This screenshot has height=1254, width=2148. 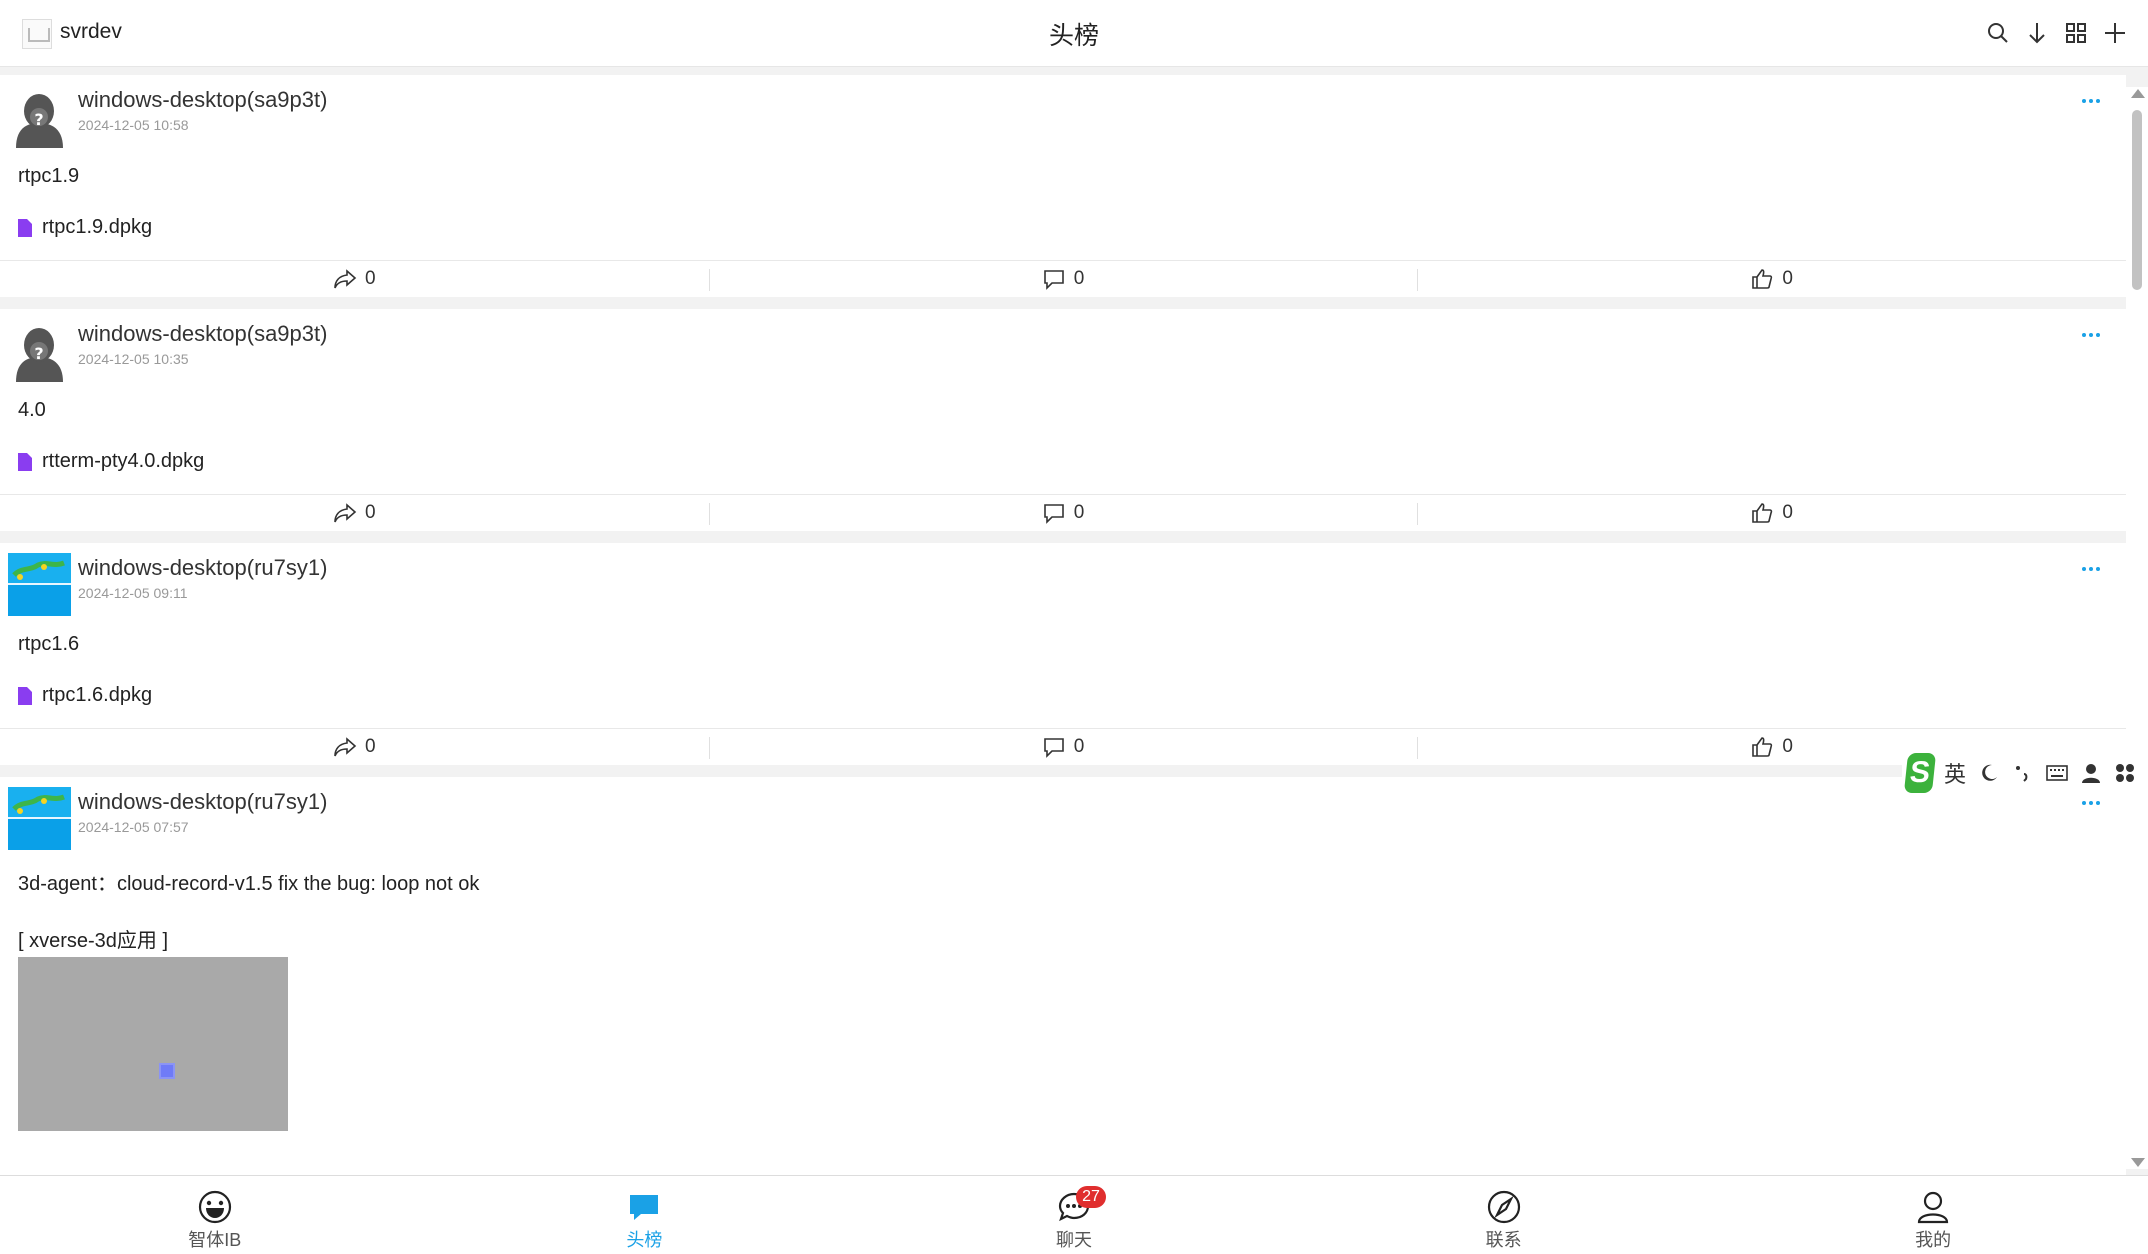 I want to click on punctuation-icon, so click(x=2023, y=773).